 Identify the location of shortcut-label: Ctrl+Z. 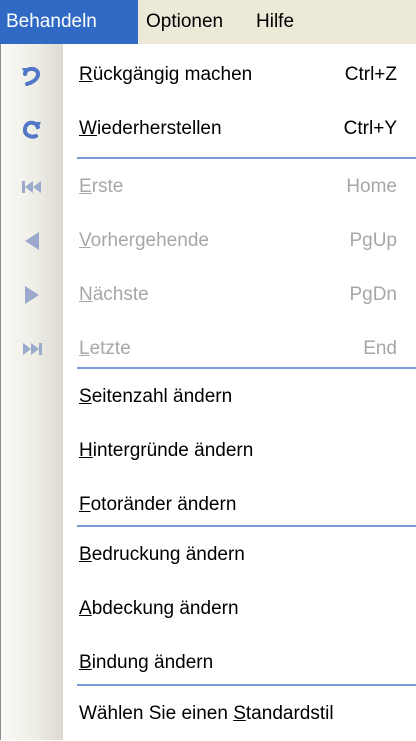
(370, 74).